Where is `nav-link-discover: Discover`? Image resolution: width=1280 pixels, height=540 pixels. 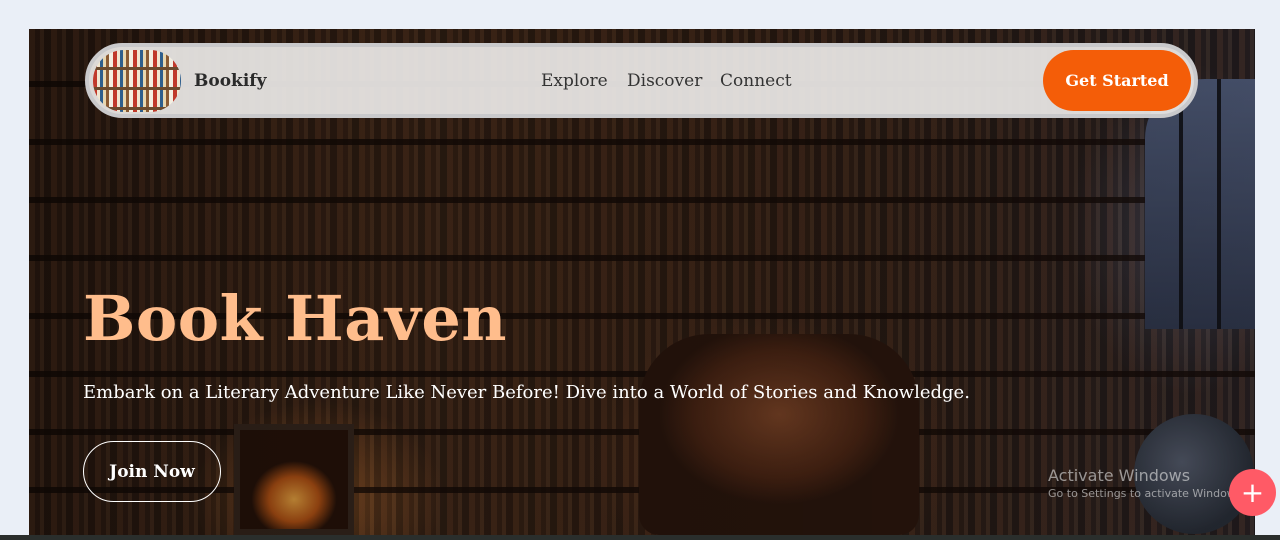 nav-link-discover: Discover is located at coordinates (664, 81).